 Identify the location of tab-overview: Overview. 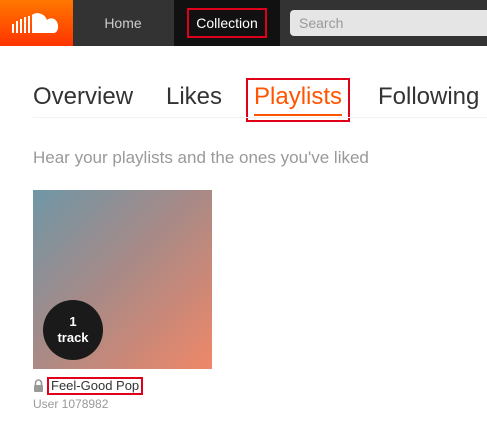
(83, 97).